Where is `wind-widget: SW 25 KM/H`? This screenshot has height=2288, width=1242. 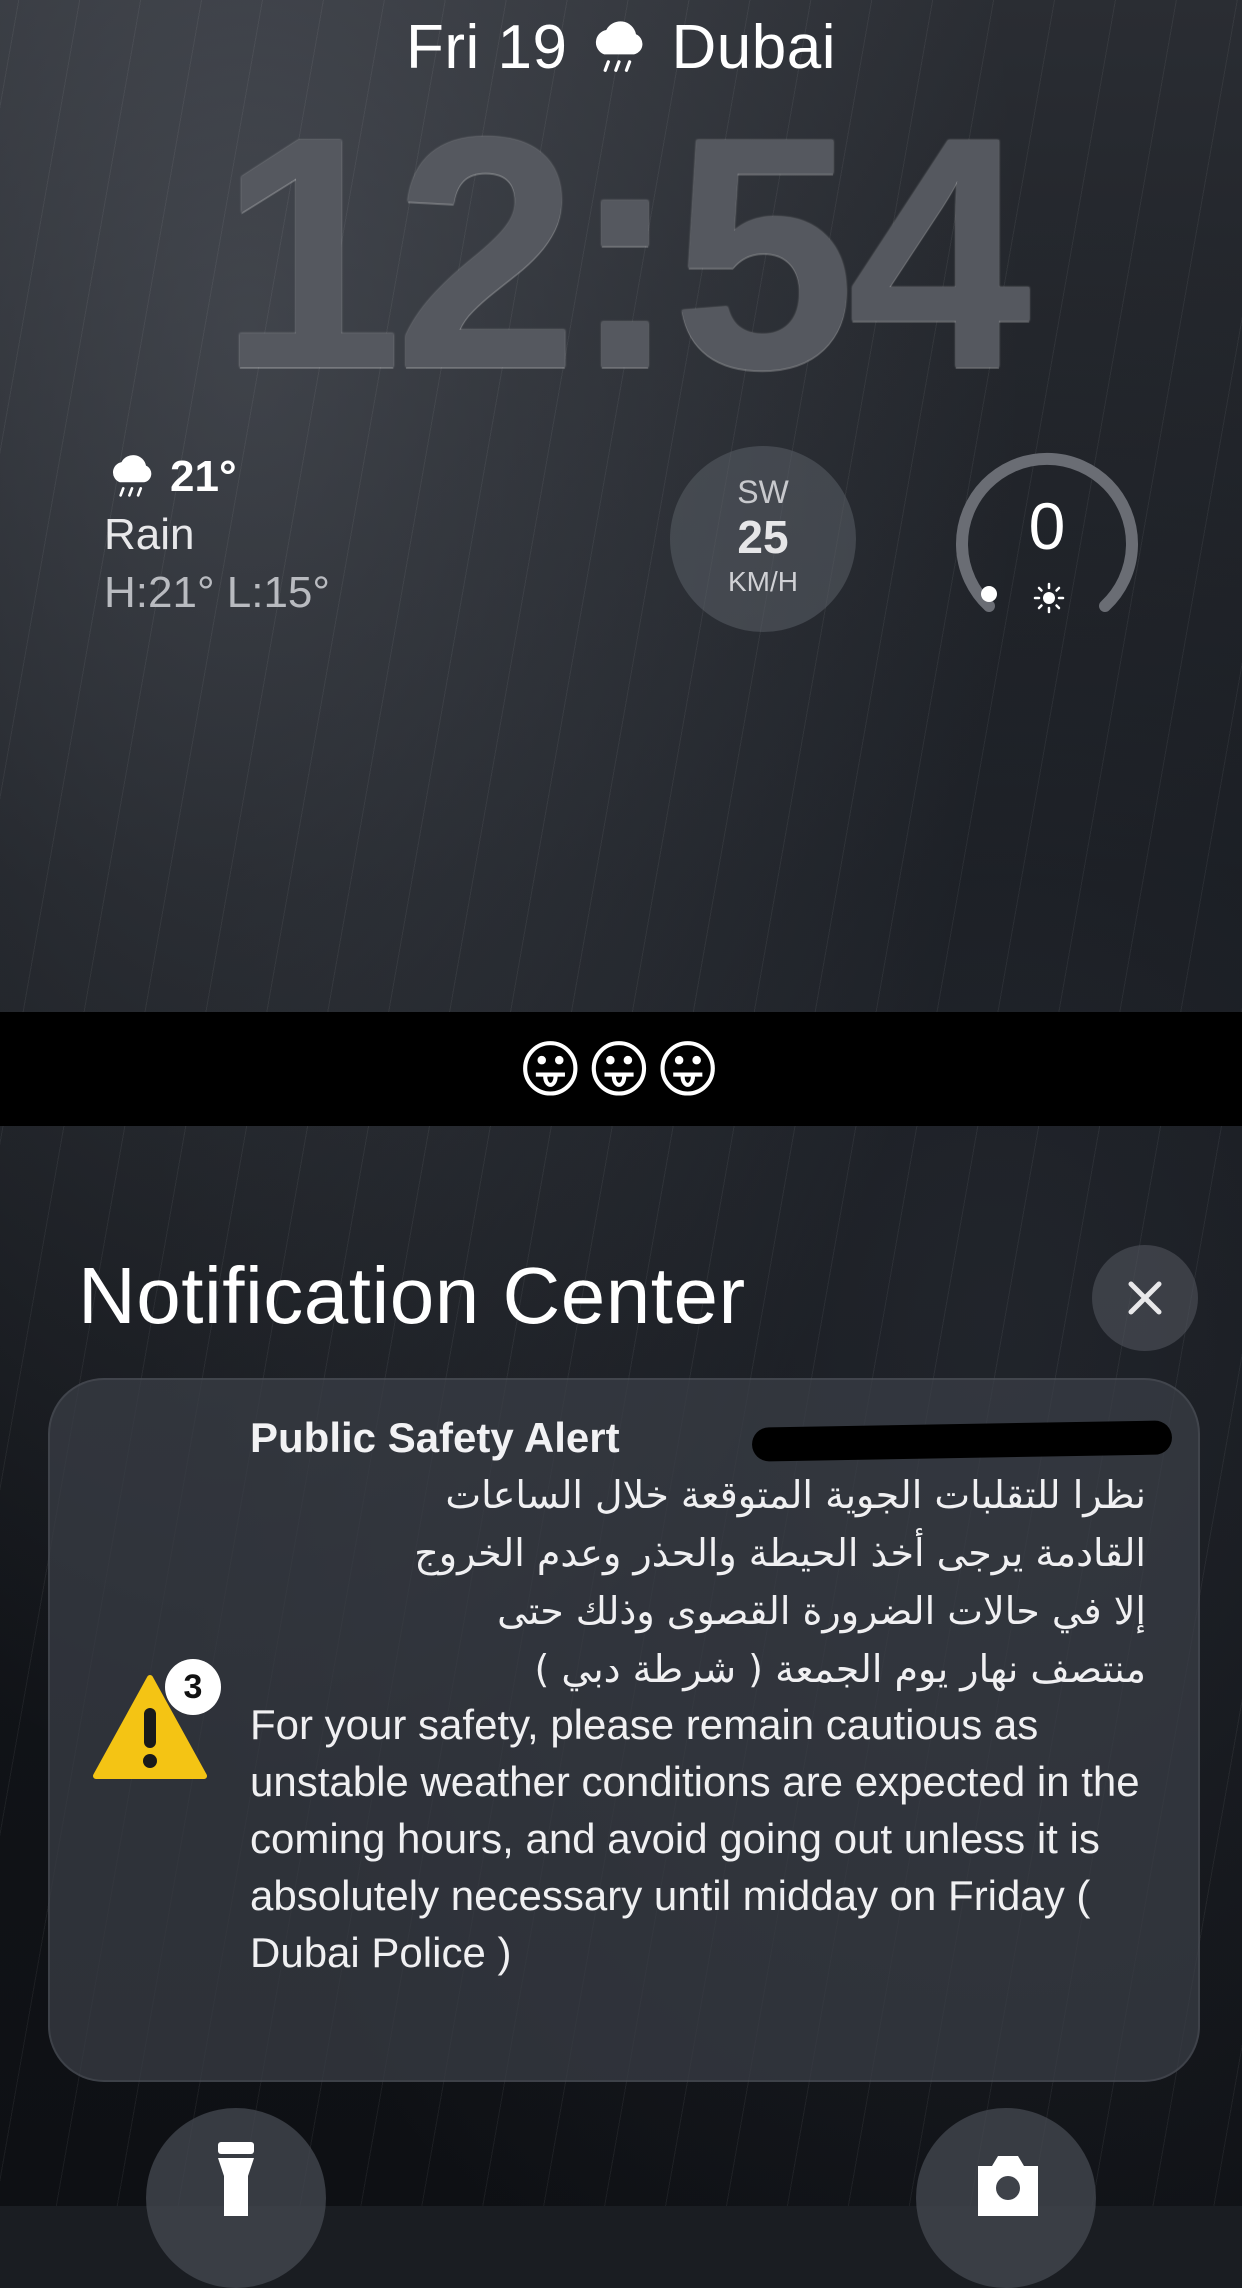 wind-widget: SW 25 KM/H is located at coordinates (763, 539).